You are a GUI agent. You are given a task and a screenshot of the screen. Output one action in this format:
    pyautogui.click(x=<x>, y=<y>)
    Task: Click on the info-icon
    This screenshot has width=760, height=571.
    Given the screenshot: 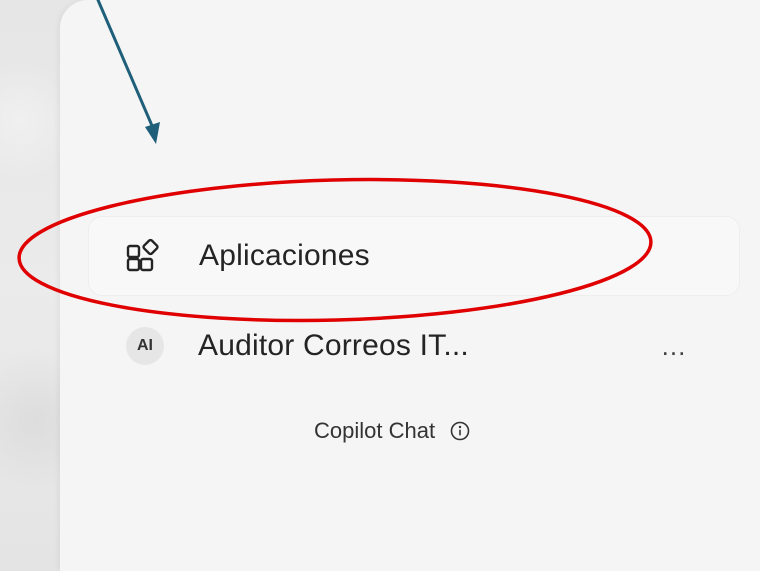 What is the action you would take?
    pyautogui.click(x=460, y=431)
    